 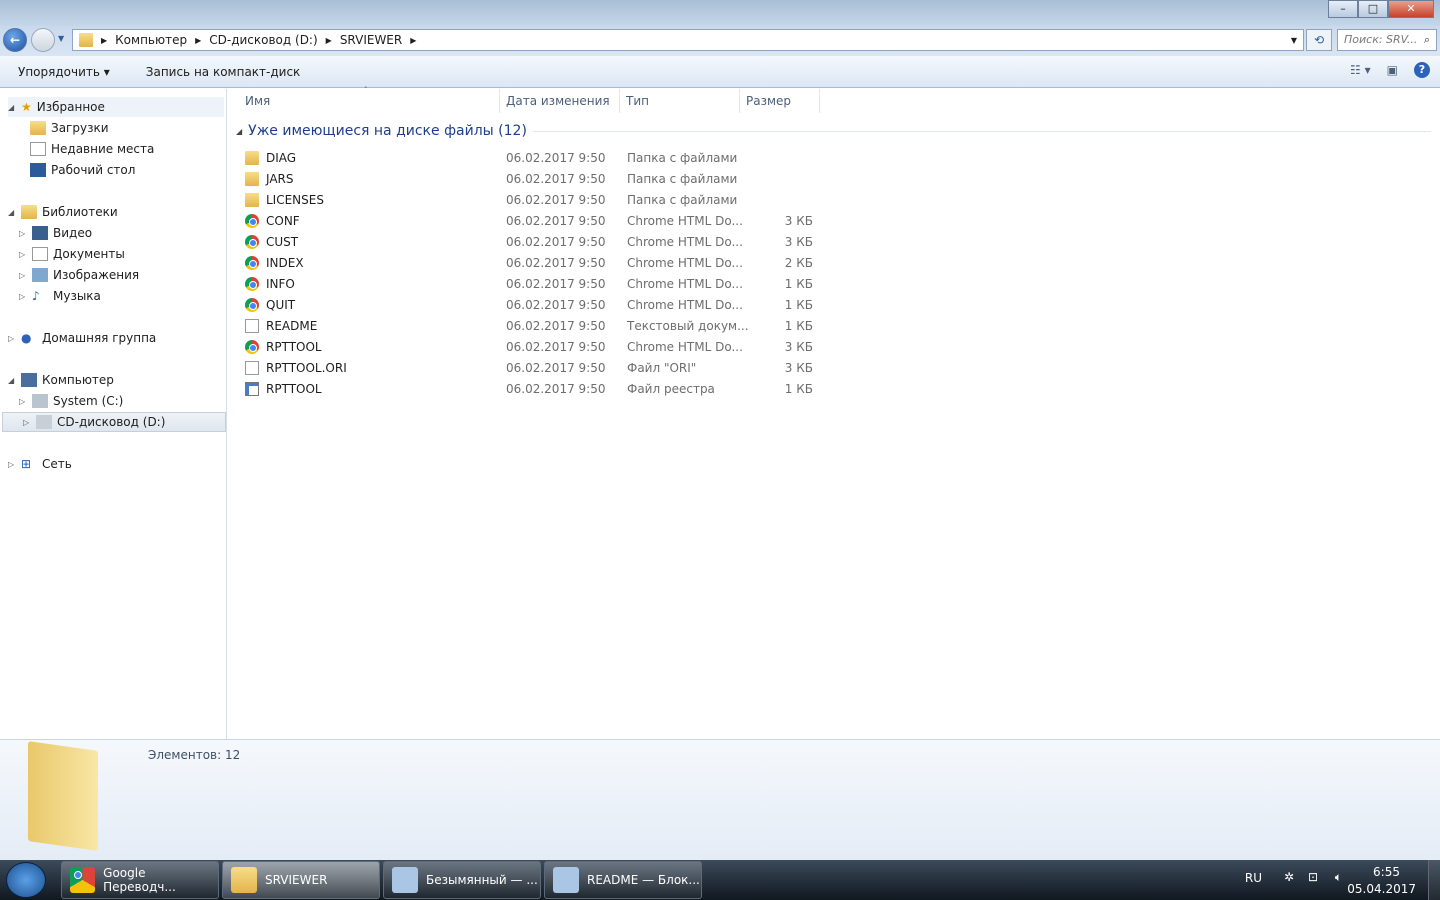 I want to click on show-desktop-button, so click(x=1434, y=880).